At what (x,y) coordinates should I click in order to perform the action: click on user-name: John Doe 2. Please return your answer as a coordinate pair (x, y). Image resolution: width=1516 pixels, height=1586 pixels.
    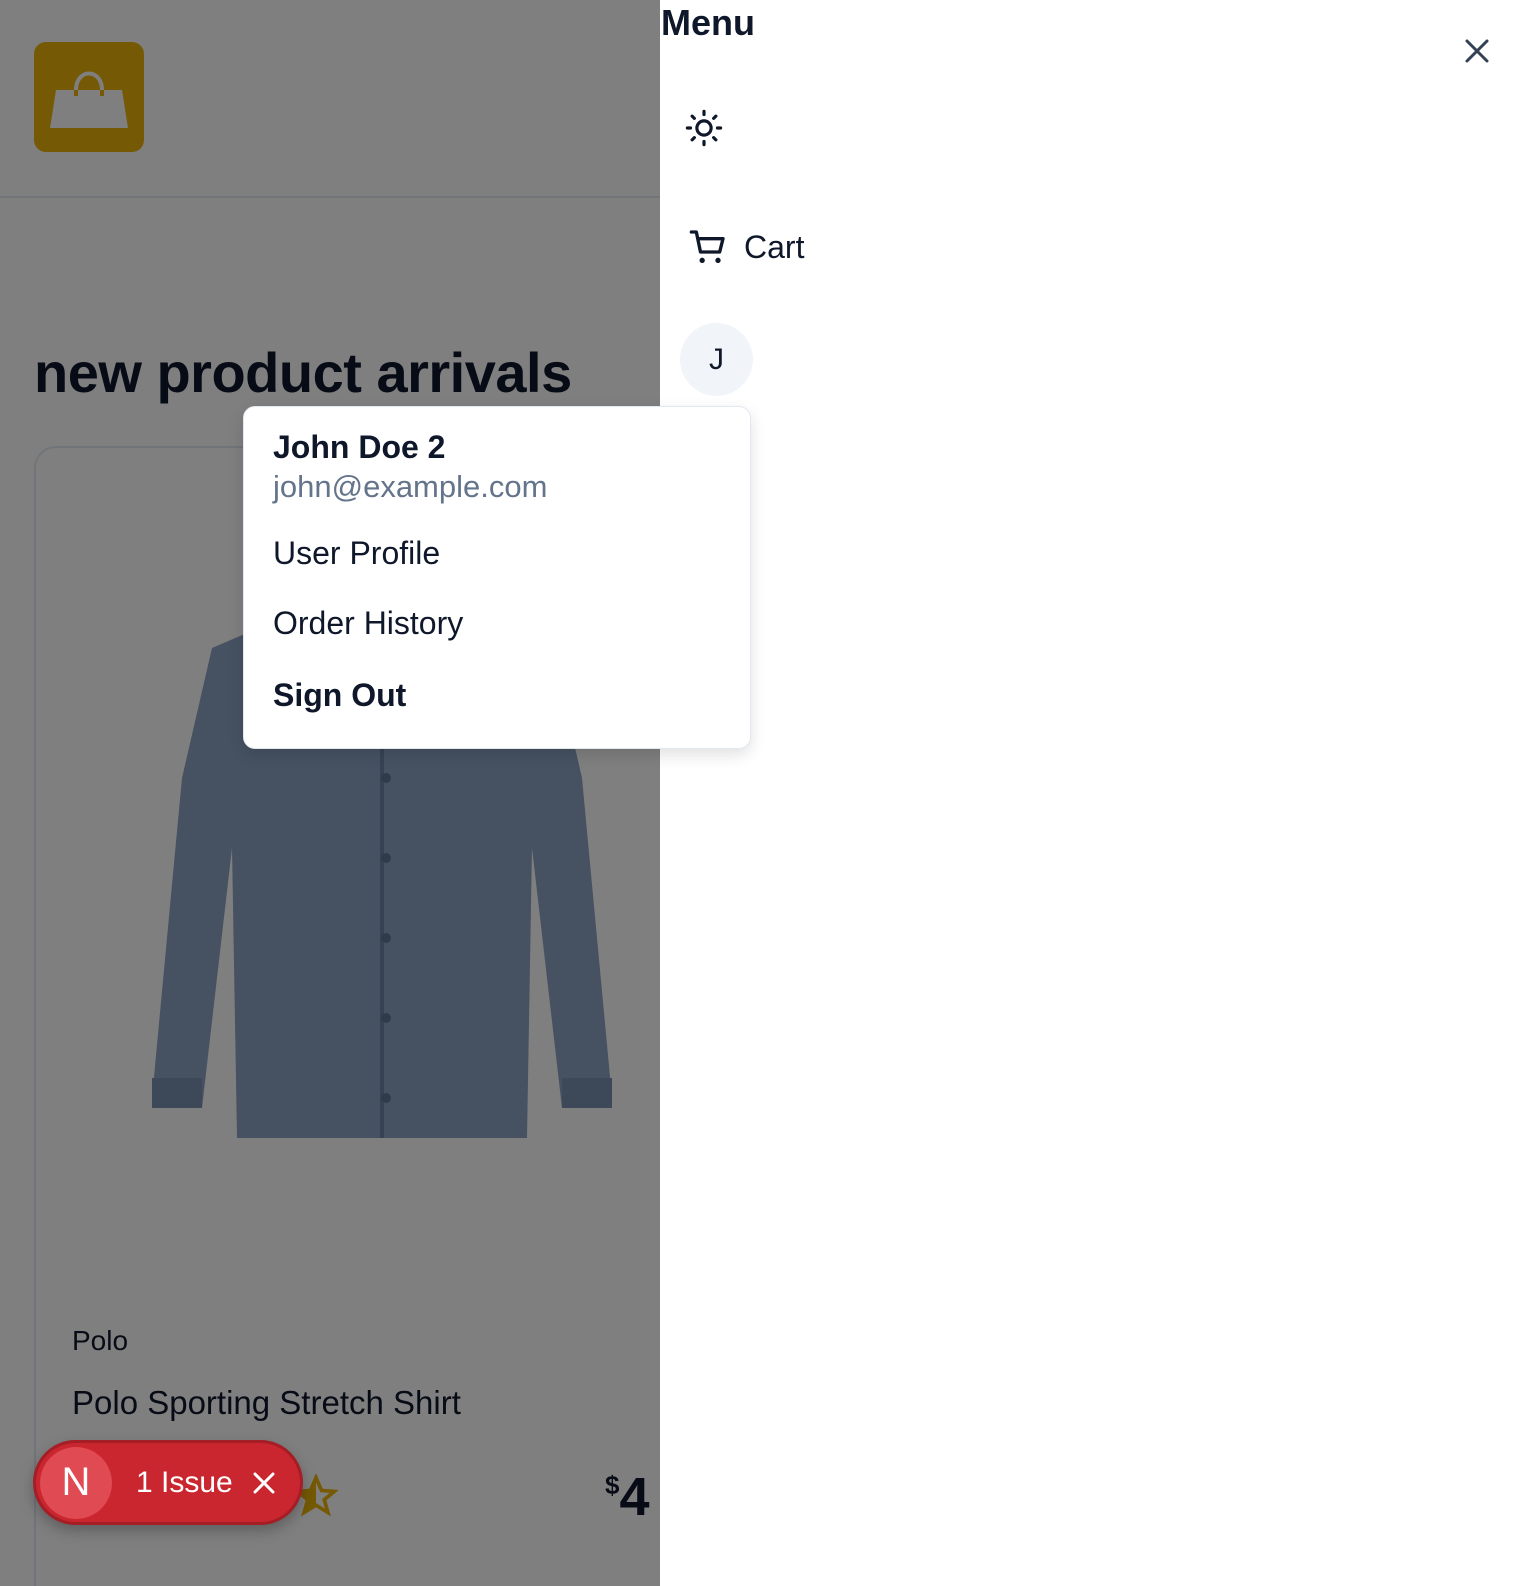
    Looking at the image, I should click on (359, 447).